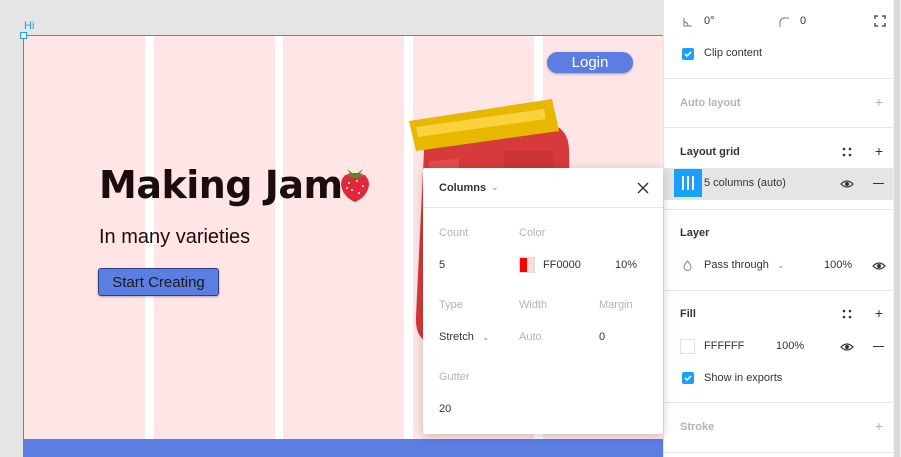 This screenshot has width=901, height=457. I want to click on clip-content-label: Clip content, so click(733, 53).